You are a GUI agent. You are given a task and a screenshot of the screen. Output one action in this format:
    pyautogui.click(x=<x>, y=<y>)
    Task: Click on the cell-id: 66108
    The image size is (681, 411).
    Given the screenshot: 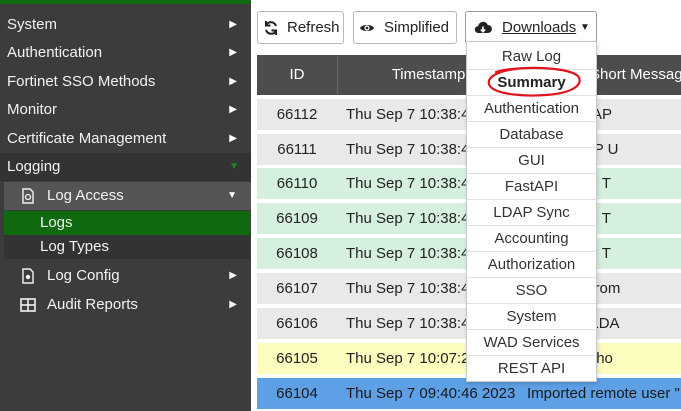 What is the action you would take?
    pyautogui.click(x=297, y=253)
    